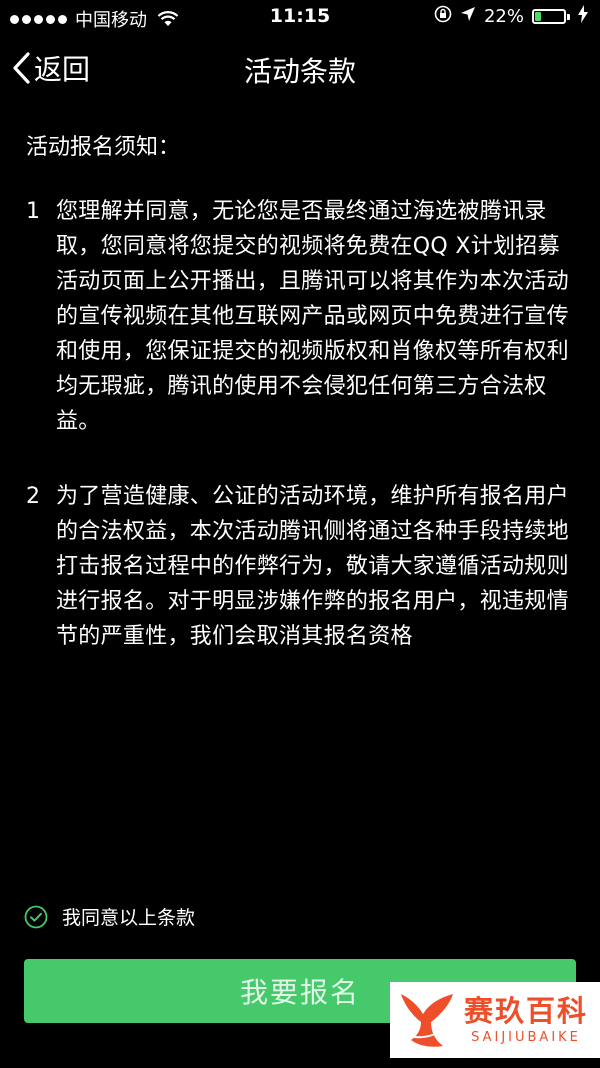 Image resolution: width=600 pixels, height=1068 pixels. I want to click on term-number: 2, so click(33, 496).